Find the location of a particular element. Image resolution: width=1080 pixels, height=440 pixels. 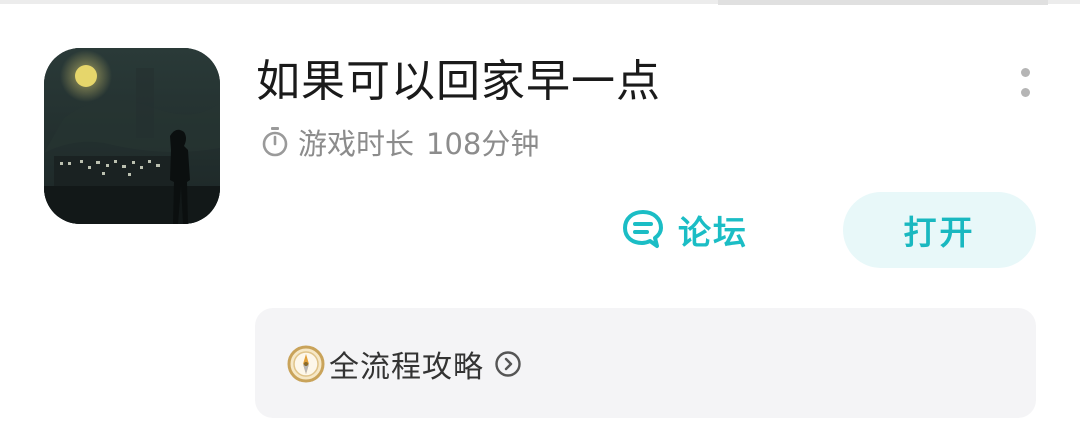

full-walkthrough-link: 全流程攻略 is located at coordinates (404, 365).